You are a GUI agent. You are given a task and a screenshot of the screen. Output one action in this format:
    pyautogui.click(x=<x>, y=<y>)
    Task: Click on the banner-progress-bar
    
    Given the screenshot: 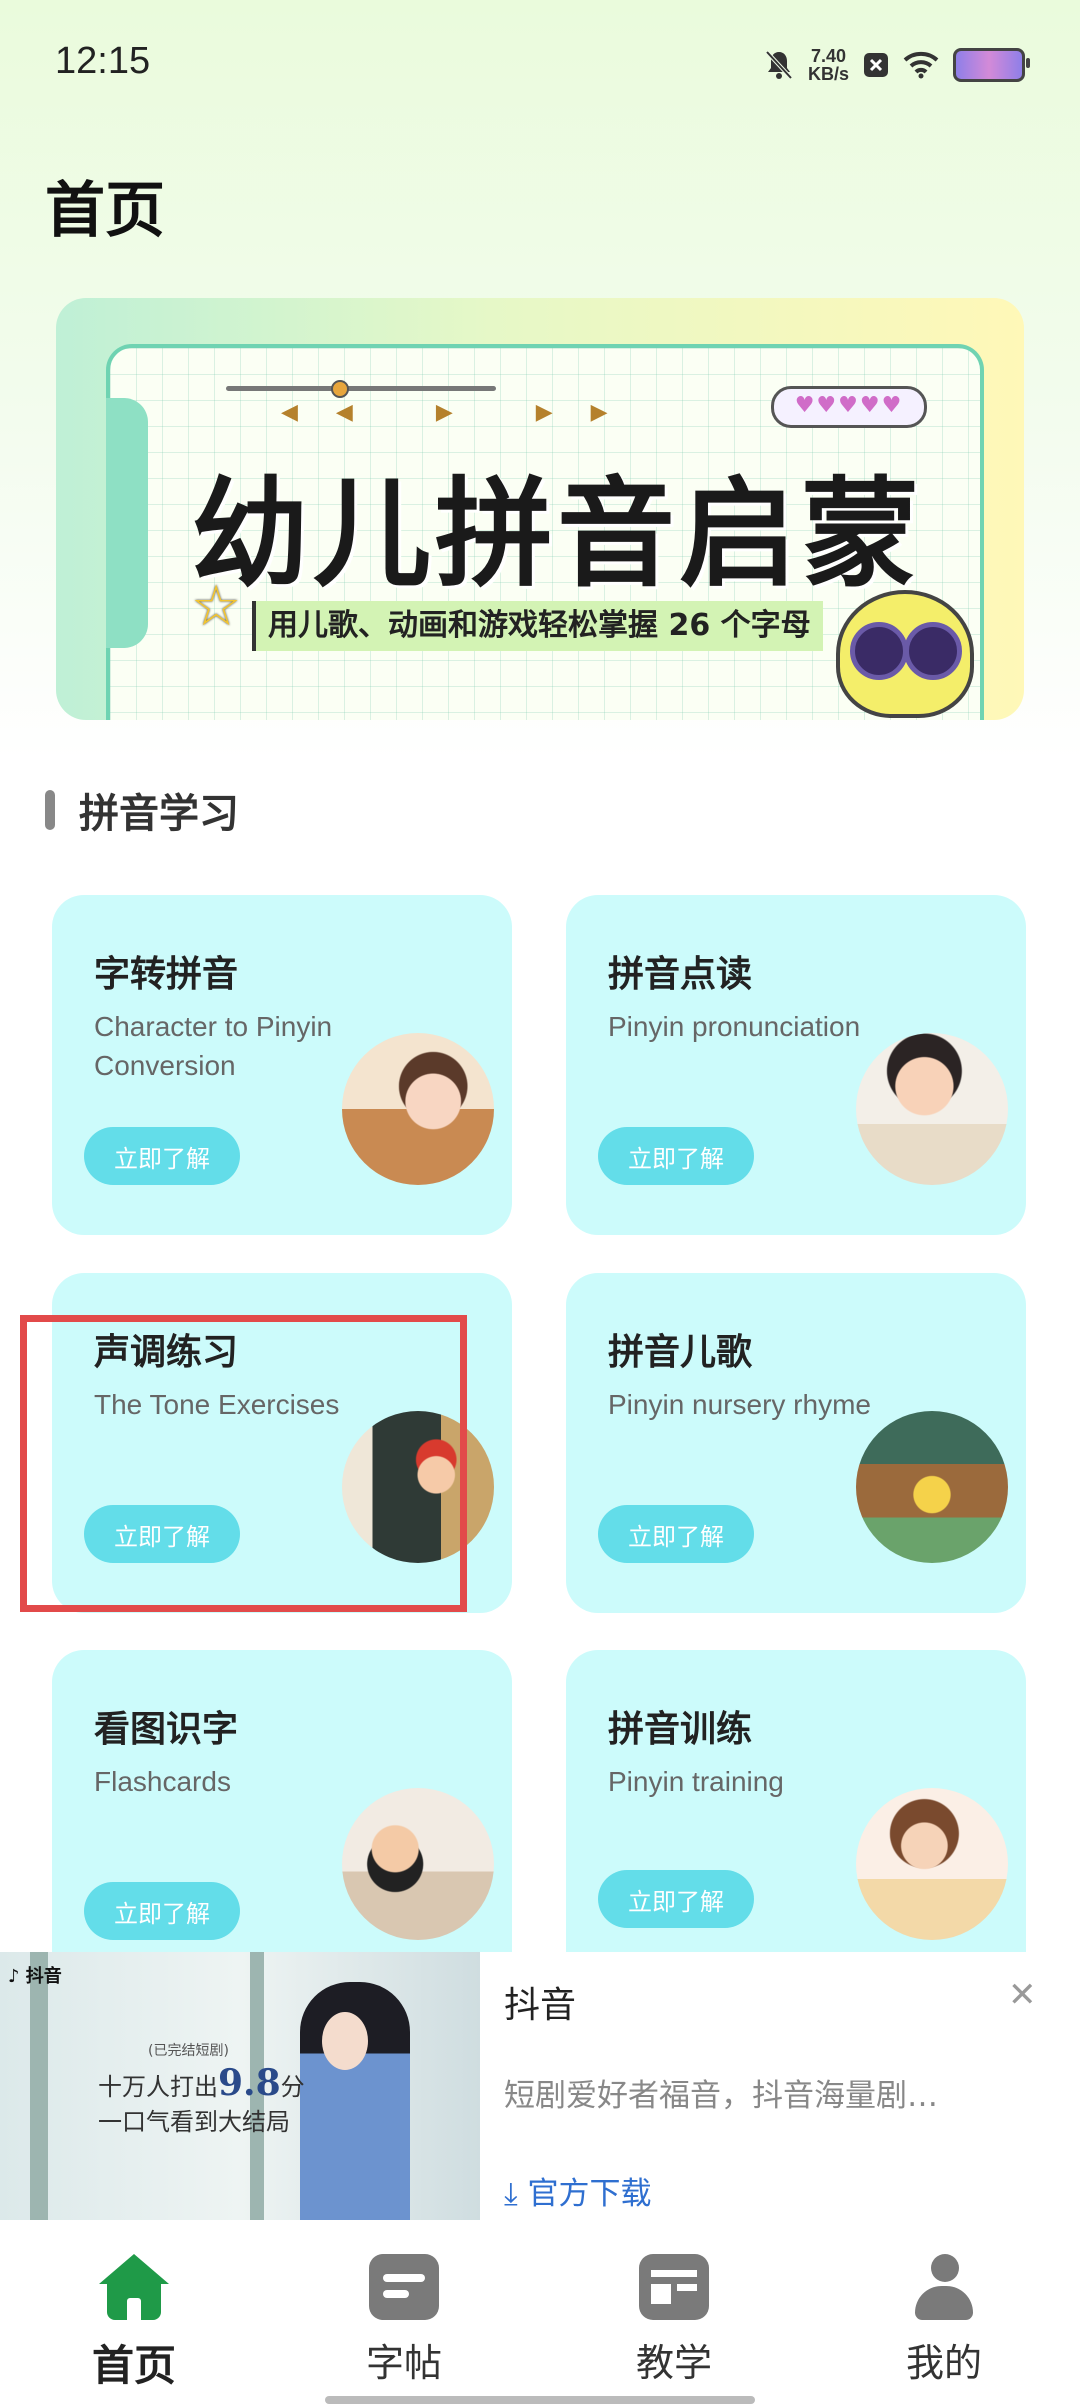 What is the action you would take?
    pyautogui.click(x=361, y=388)
    